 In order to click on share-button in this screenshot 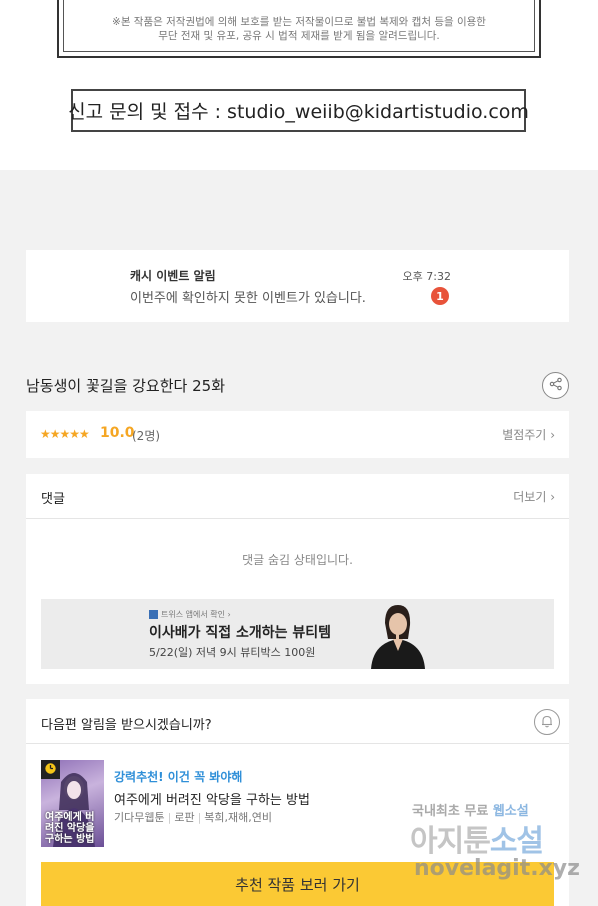, I will do `click(555, 385)`.